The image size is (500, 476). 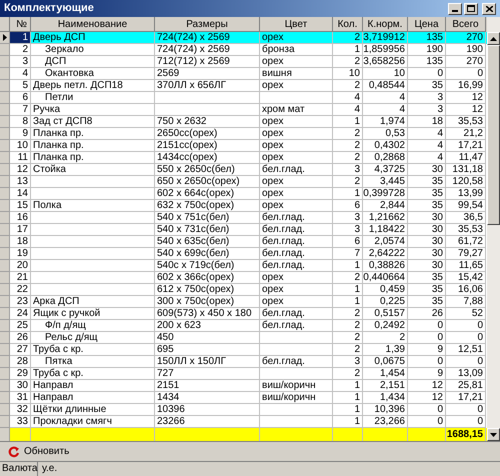 What do you see at coordinates (493, 135) in the screenshot?
I see `scroll-thumb` at bounding box center [493, 135].